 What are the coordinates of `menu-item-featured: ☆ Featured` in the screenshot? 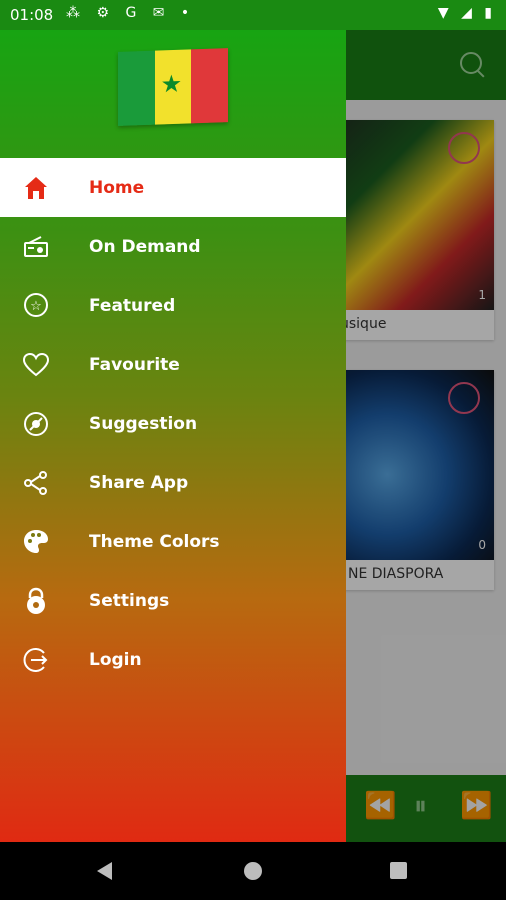 It's located at (173, 305).